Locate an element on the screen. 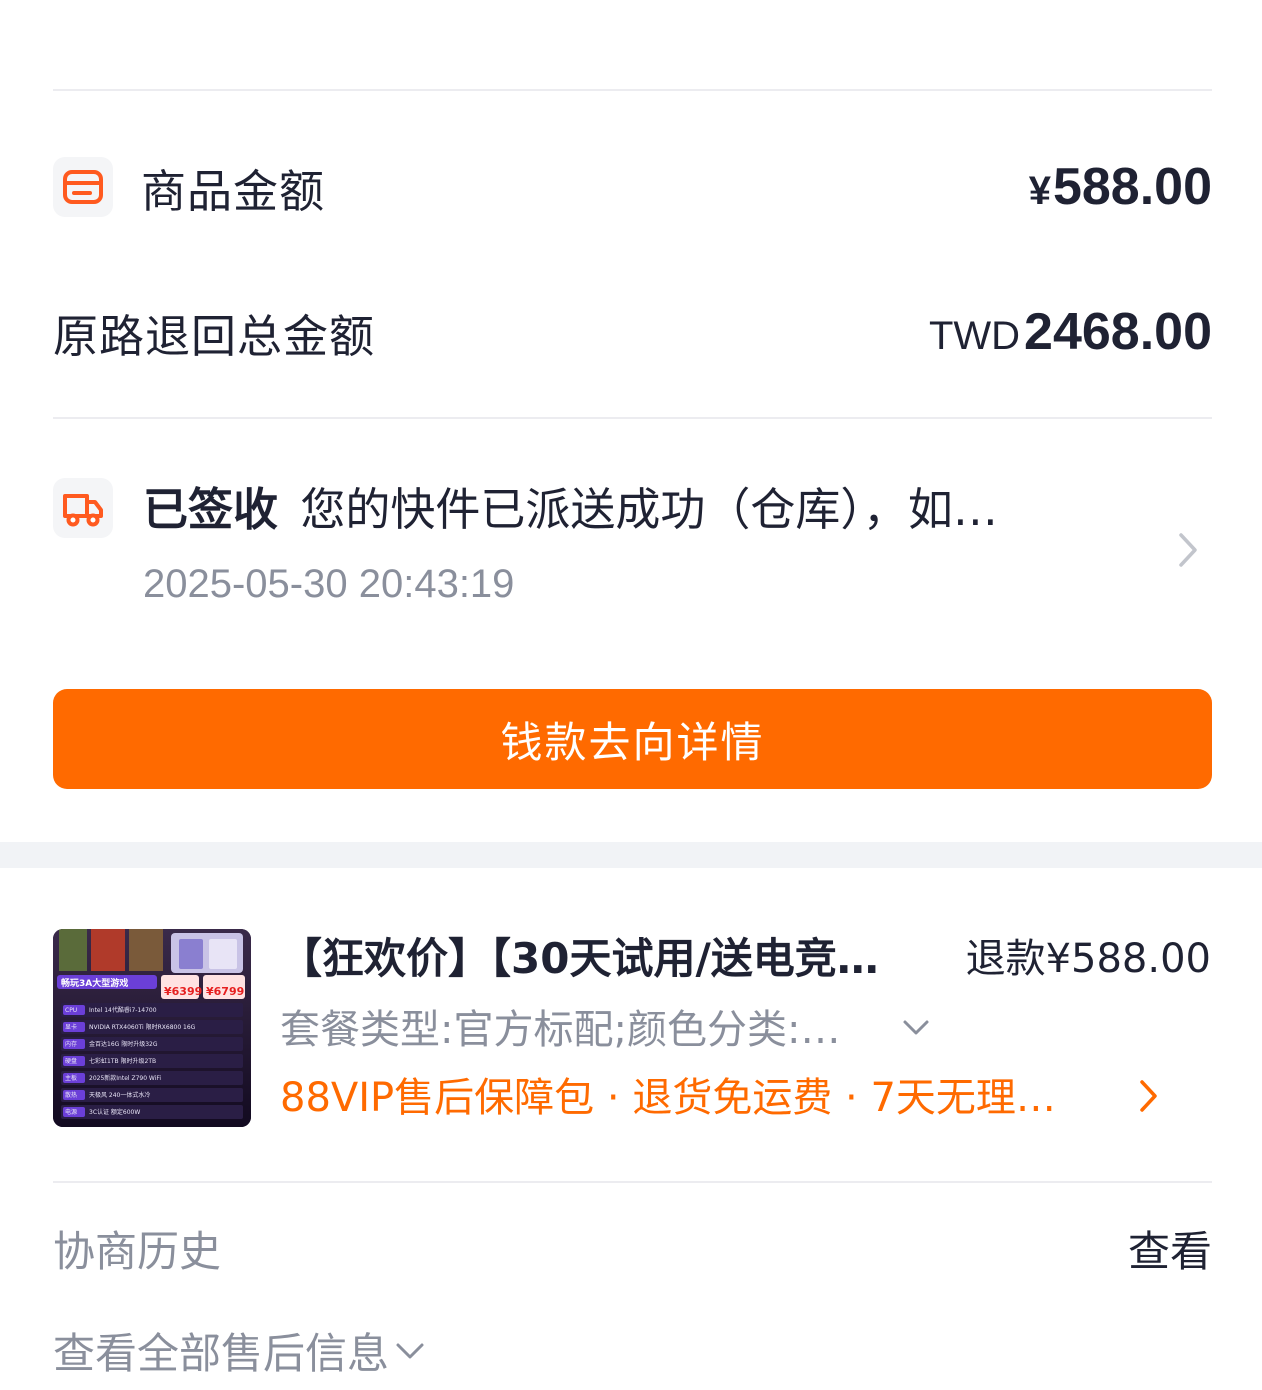  logistics-timestamp: 2025-05-30 20:43:19 is located at coordinates (329, 584).